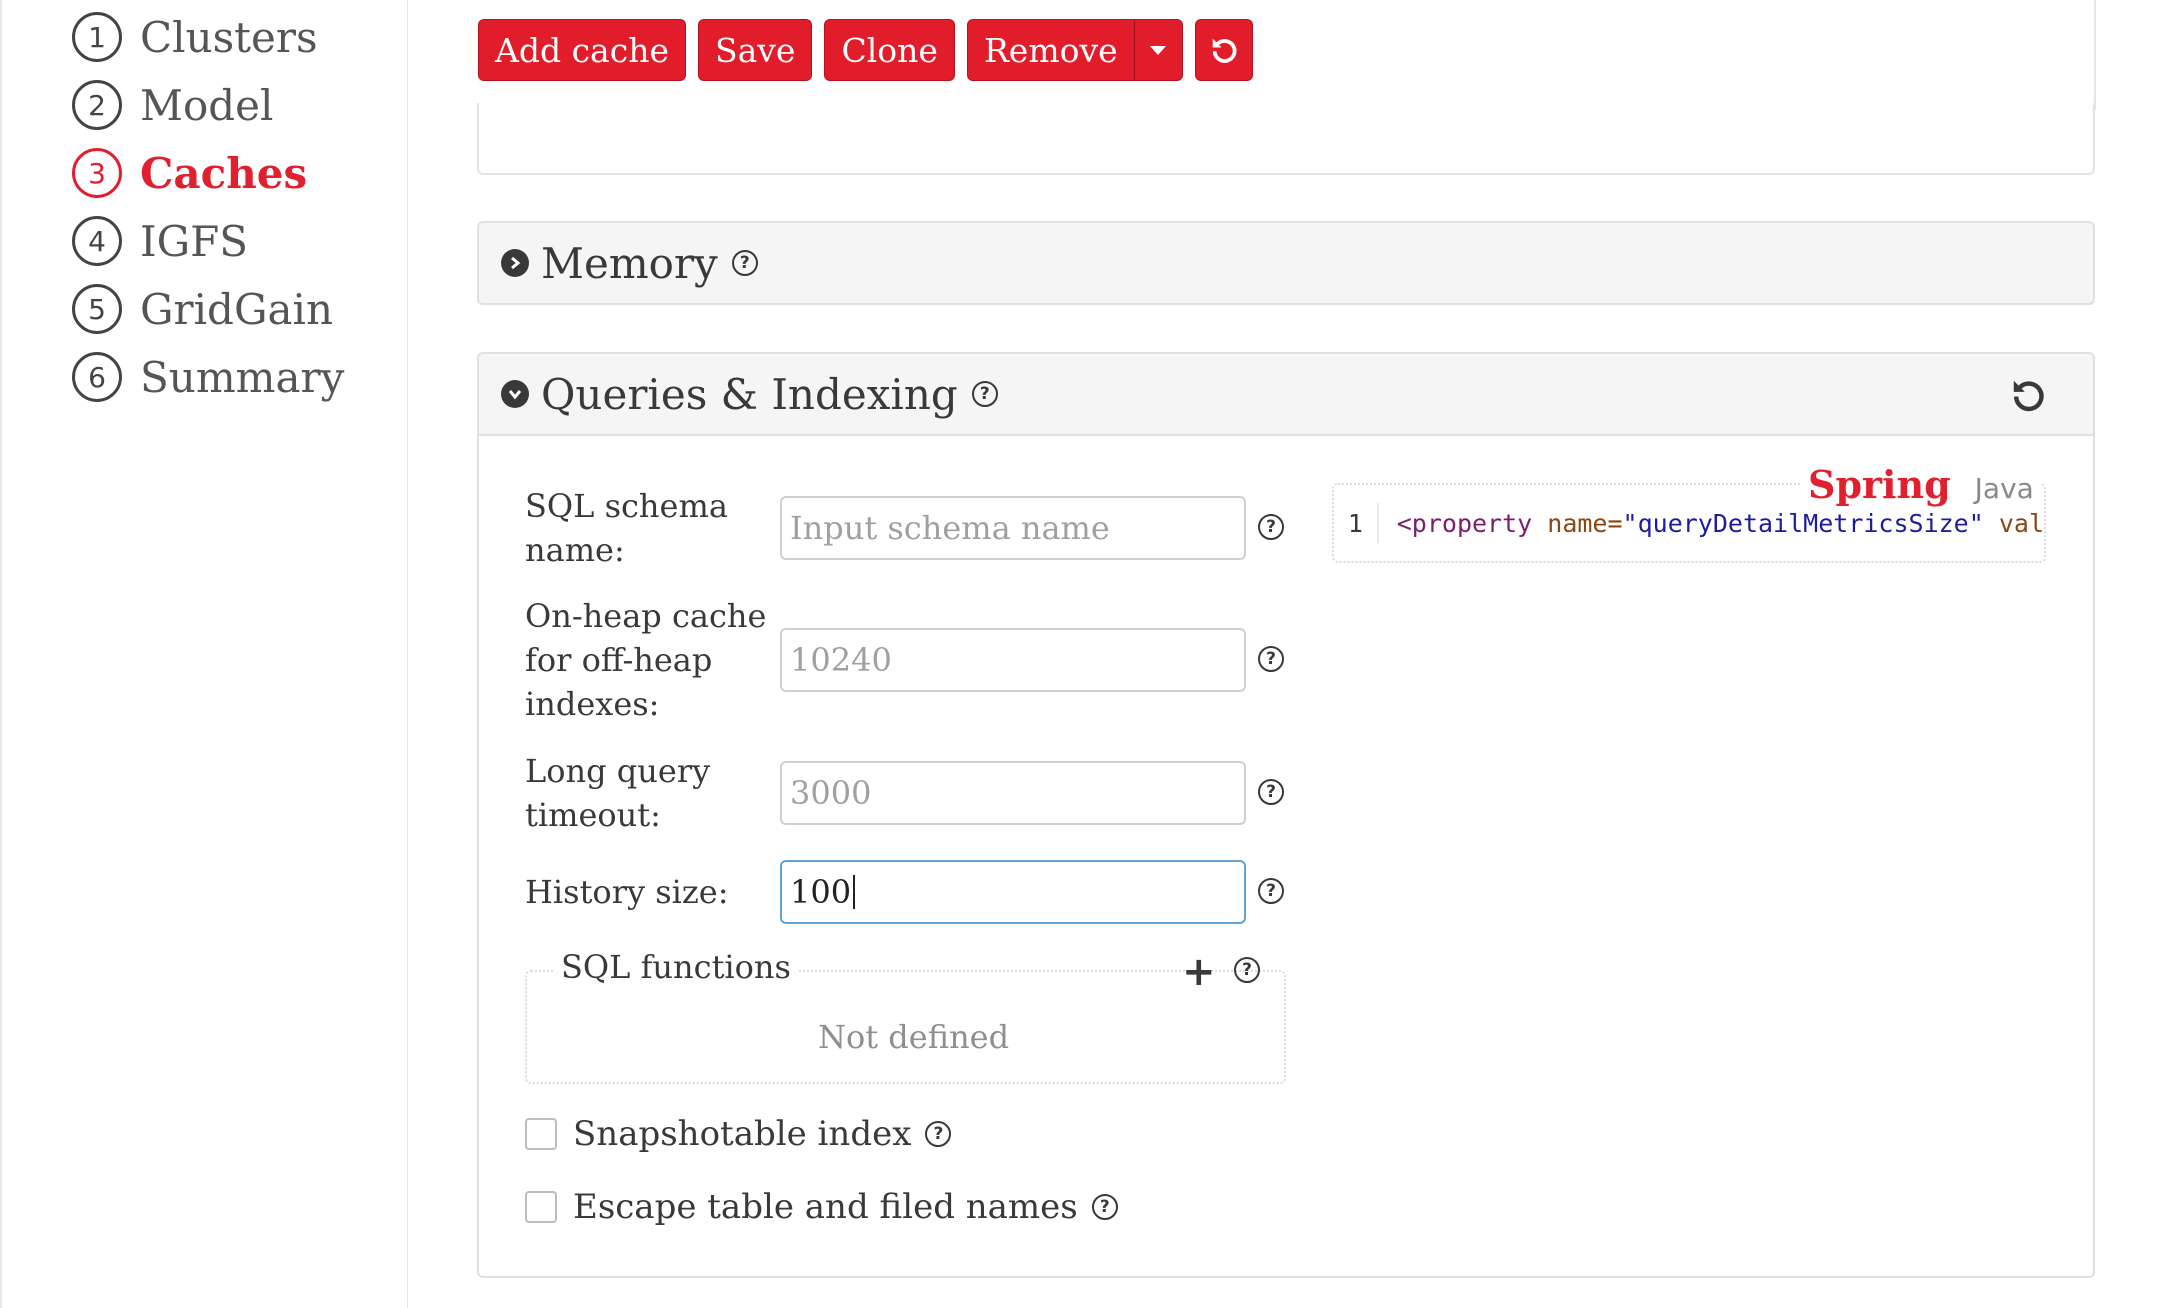 The height and width of the screenshot is (1308, 2166). I want to click on toolbar: Add cache Save Clone Remove, so click(865, 50).